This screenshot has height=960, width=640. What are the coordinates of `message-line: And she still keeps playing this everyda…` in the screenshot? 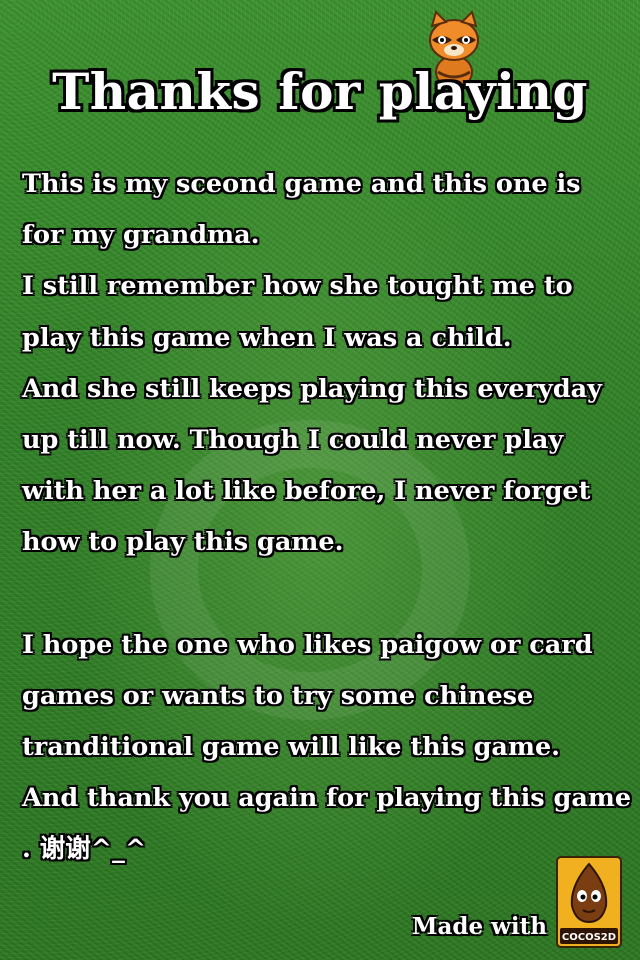 It's located at (312, 388).